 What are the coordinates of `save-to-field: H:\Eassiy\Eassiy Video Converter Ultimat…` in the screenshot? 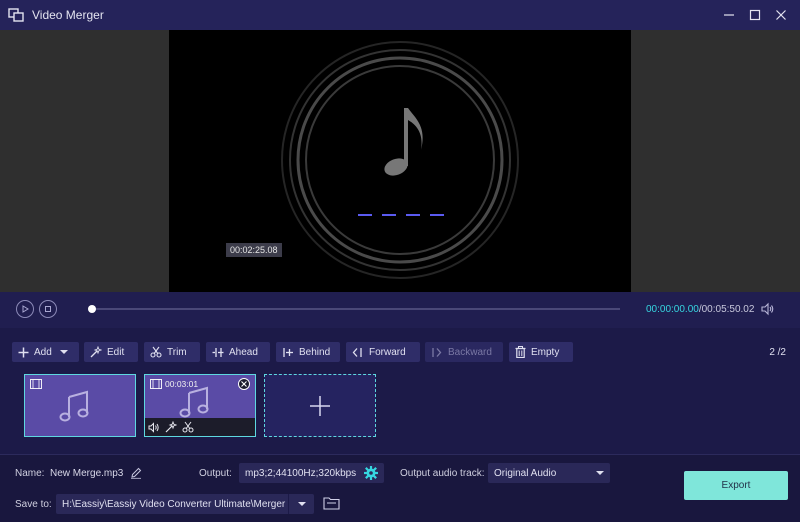 It's located at (185, 504).